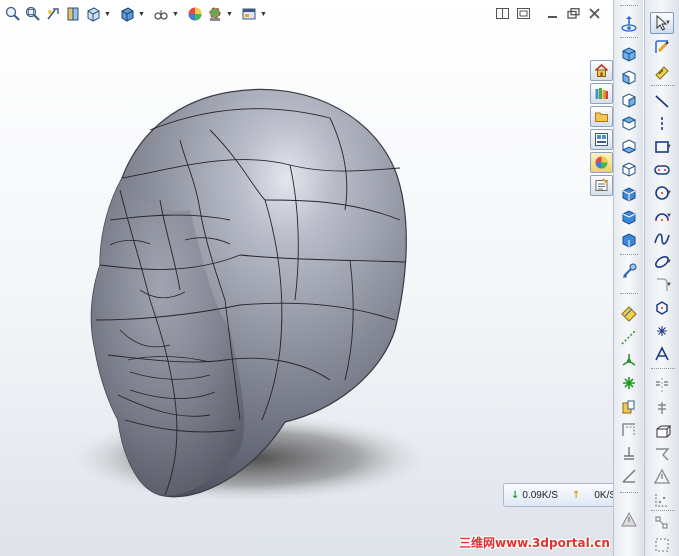 Image resolution: width=679 pixels, height=556 pixels. Describe the element at coordinates (662, 285) in the screenshot. I see `fillet-icon: ▼` at that location.